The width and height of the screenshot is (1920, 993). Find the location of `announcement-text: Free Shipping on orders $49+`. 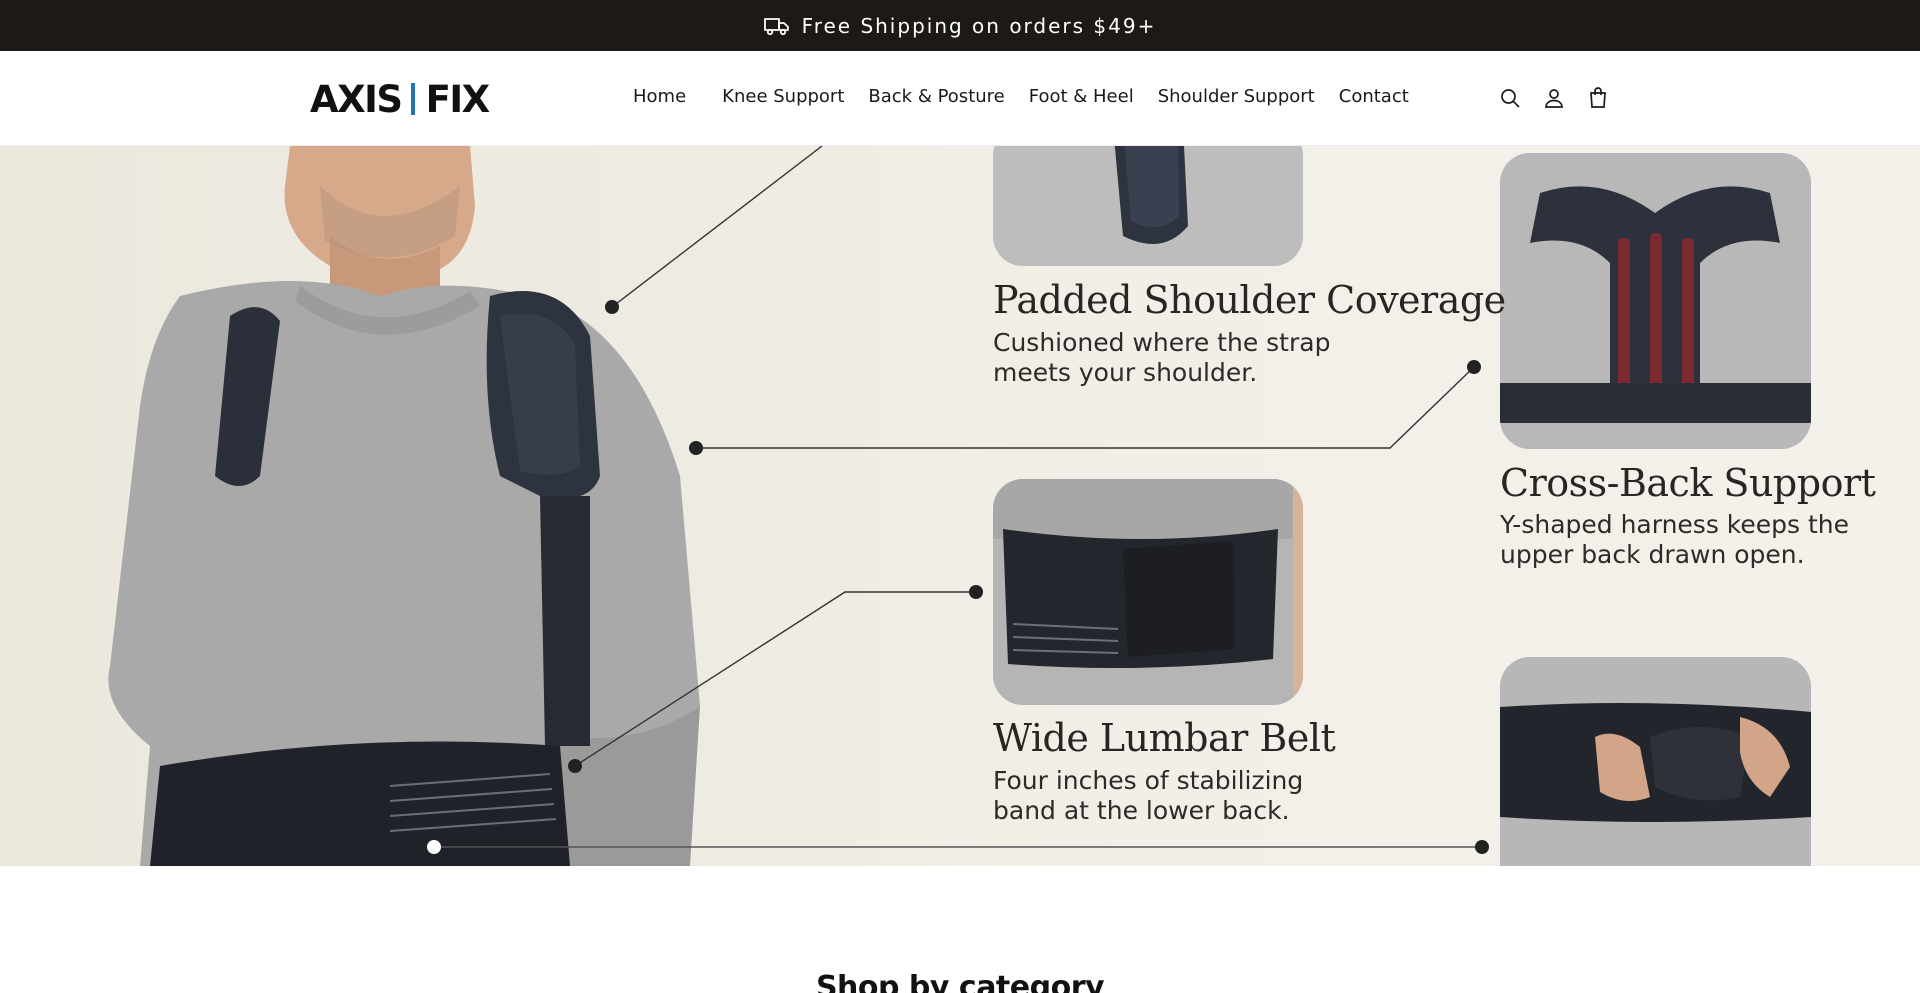

announcement-text: Free Shipping on orders $49+ is located at coordinates (979, 25).